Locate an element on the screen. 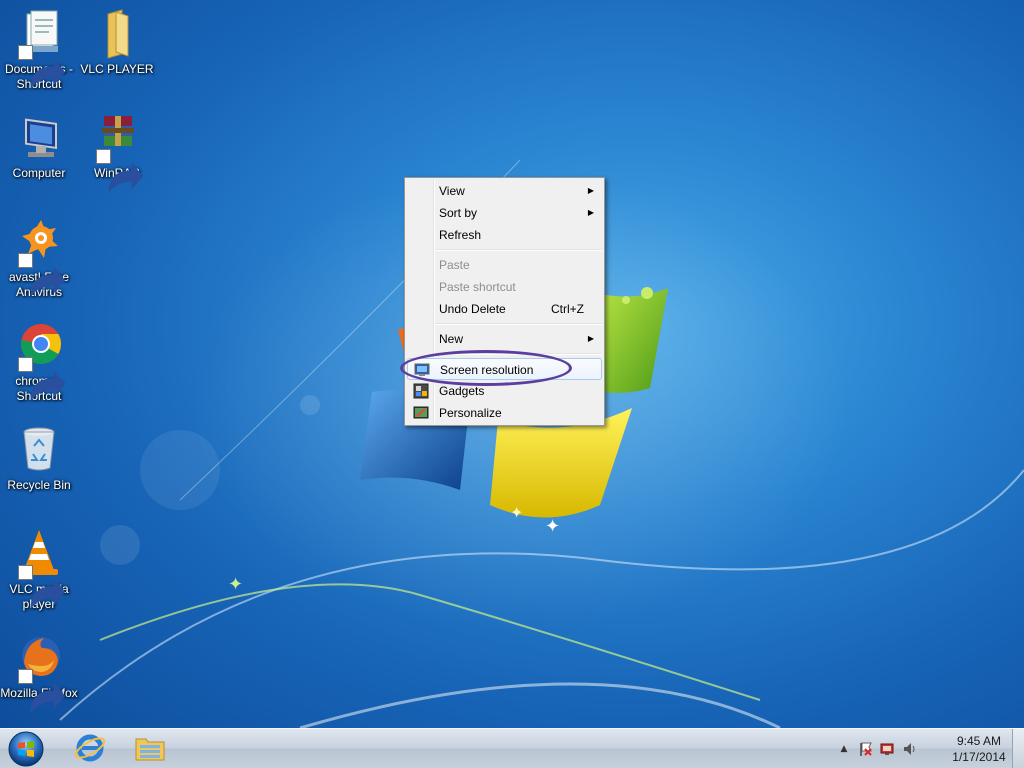 The width and height of the screenshot is (1024, 768). notification-area: ▲ 9:45 AM 1/17/2014 is located at coordinates (929, 748).